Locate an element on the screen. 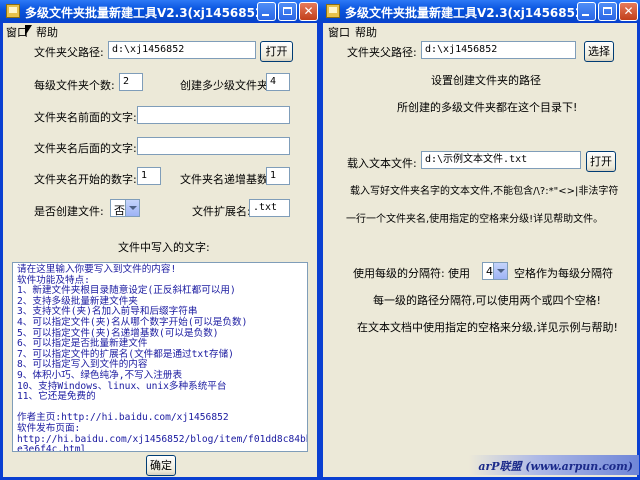 The width and height of the screenshot is (640, 480). separator-label: 使用每级的分隔符: is located at coordinates (399, 273).